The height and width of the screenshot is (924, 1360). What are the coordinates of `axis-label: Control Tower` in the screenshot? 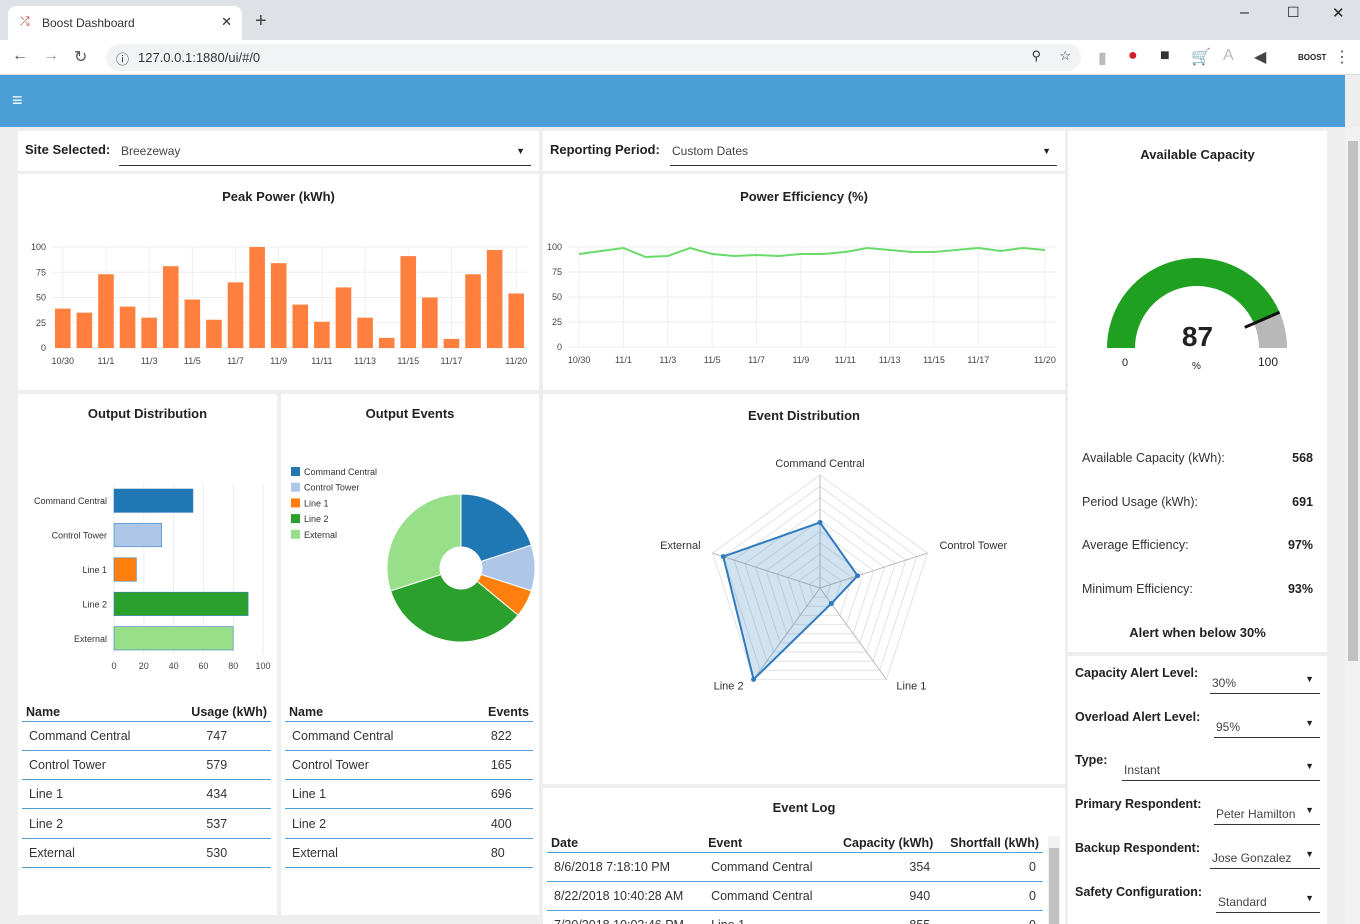 It's located at (973, 546).